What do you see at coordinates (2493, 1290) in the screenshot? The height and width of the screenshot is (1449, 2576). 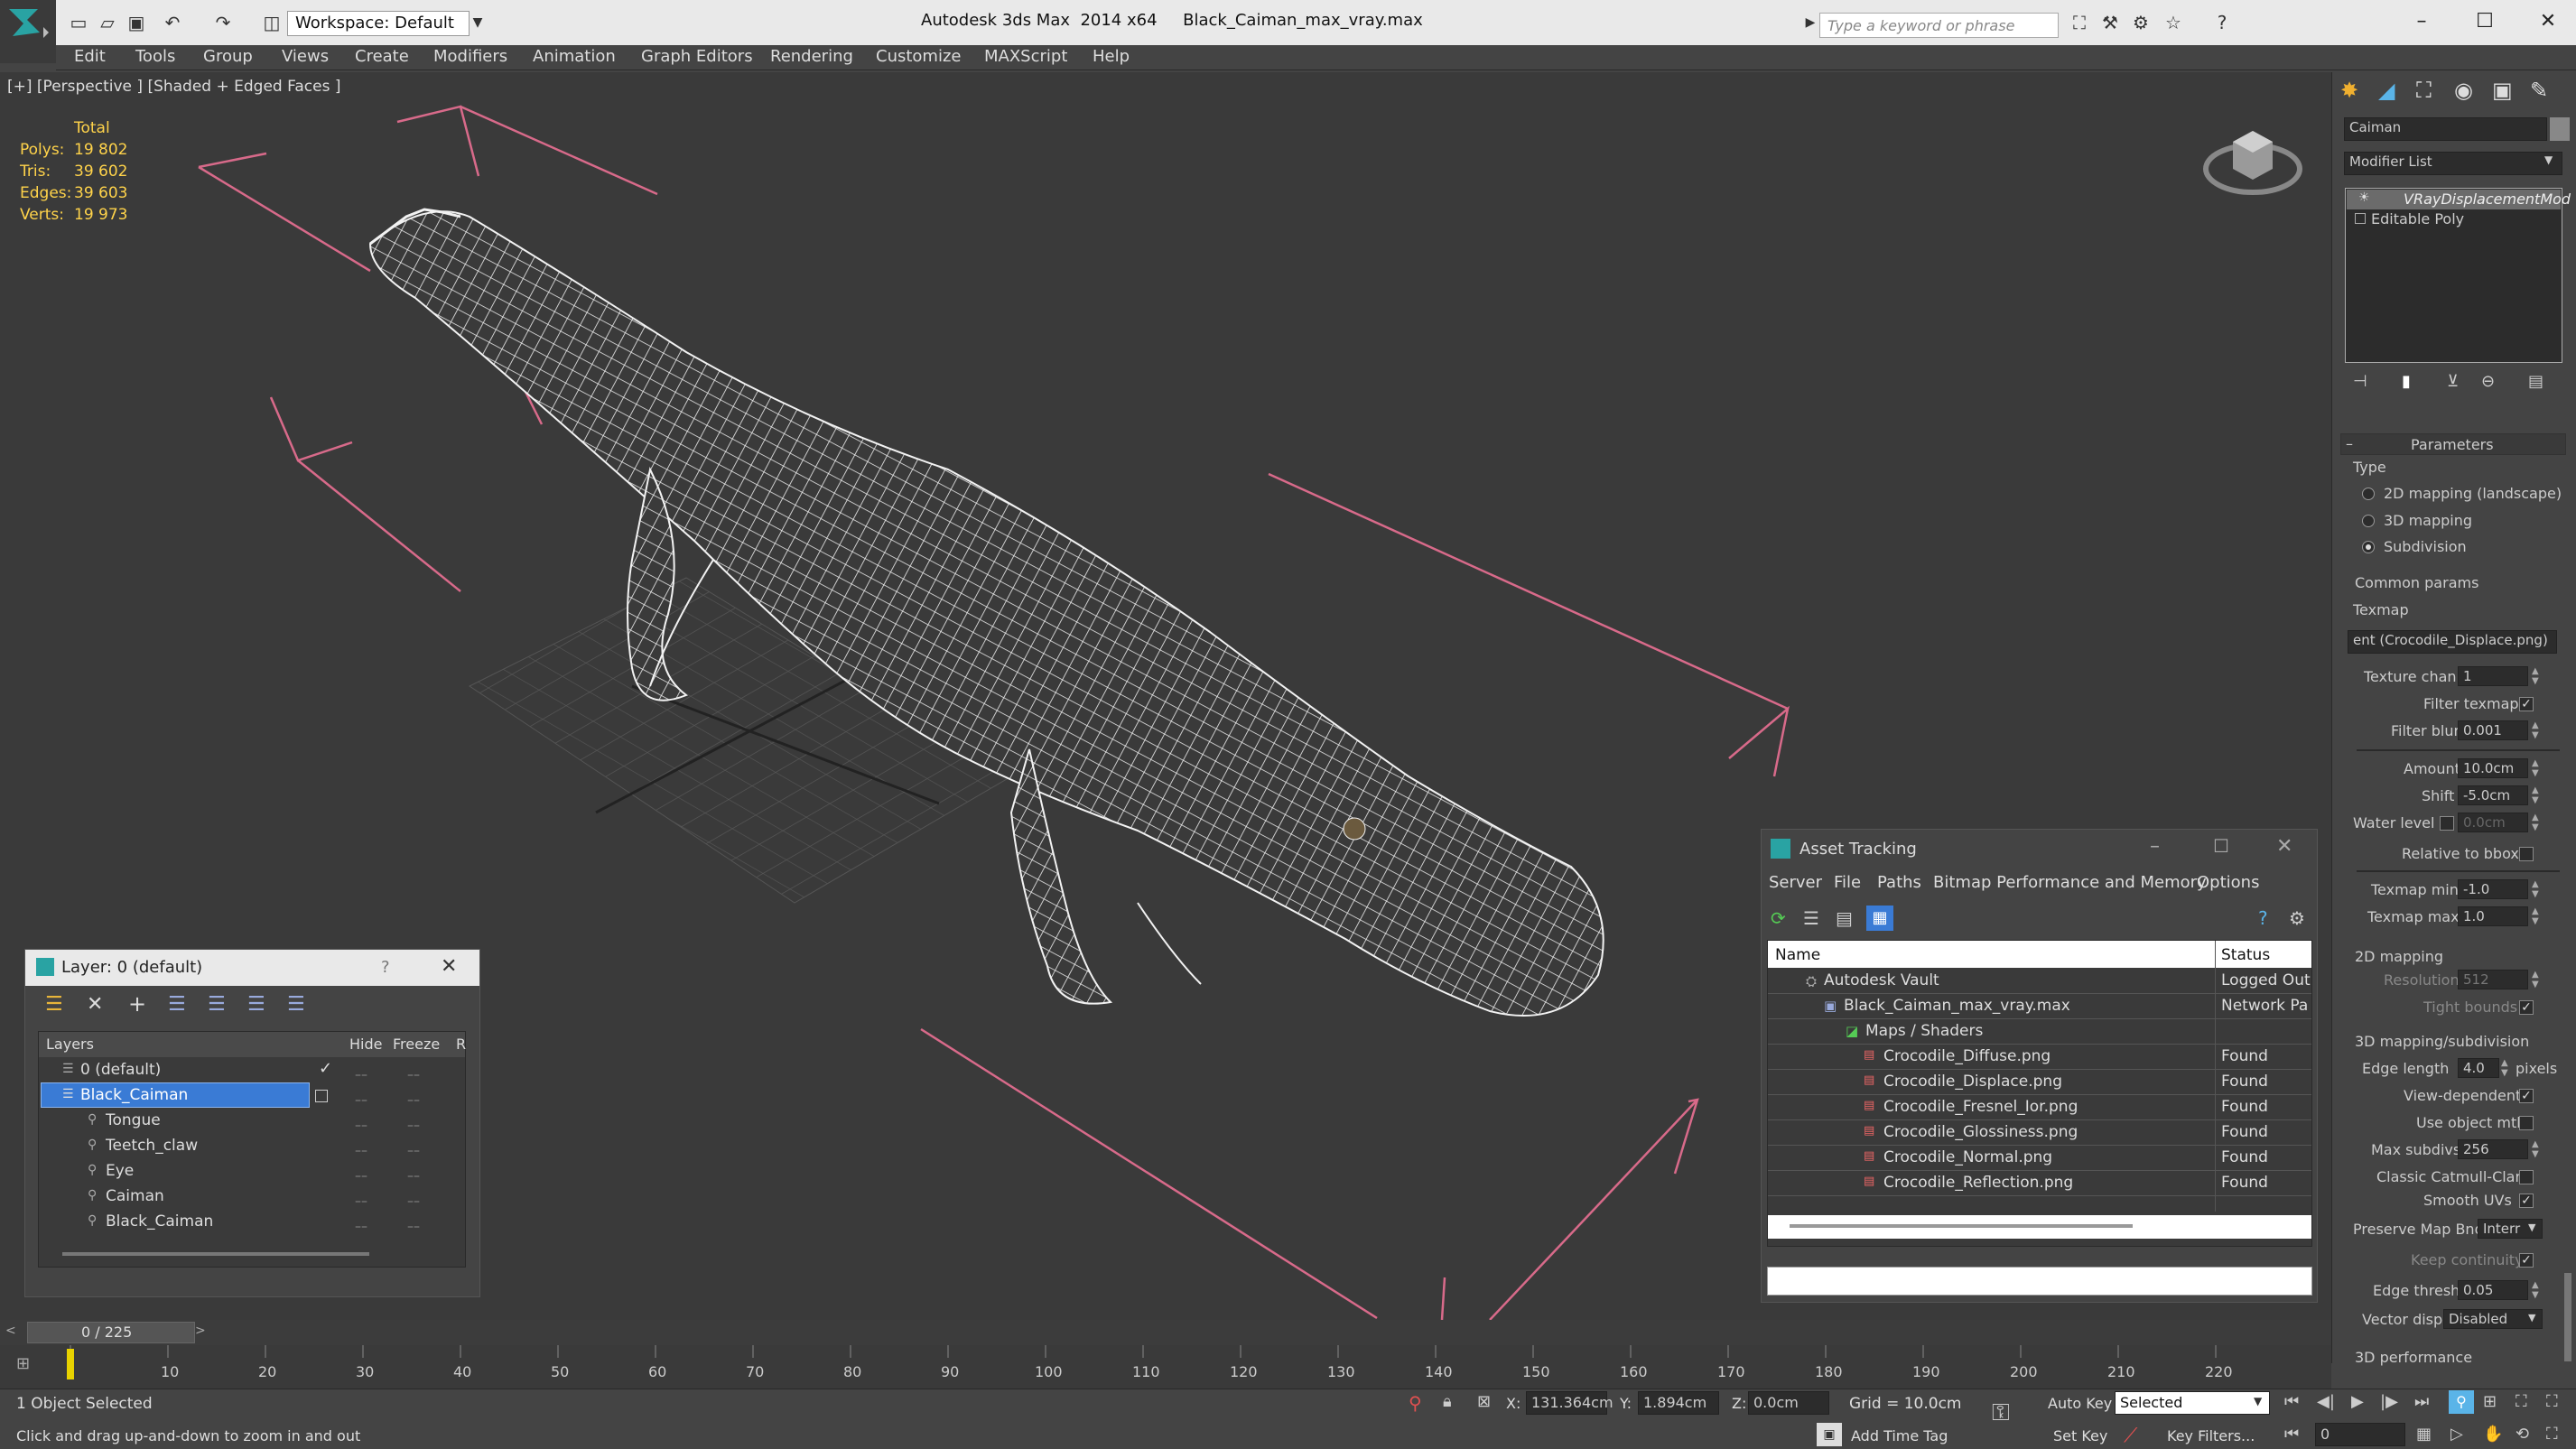 I see `edge-thresh-field: 0.05` at bounding box center [2493, 1290].